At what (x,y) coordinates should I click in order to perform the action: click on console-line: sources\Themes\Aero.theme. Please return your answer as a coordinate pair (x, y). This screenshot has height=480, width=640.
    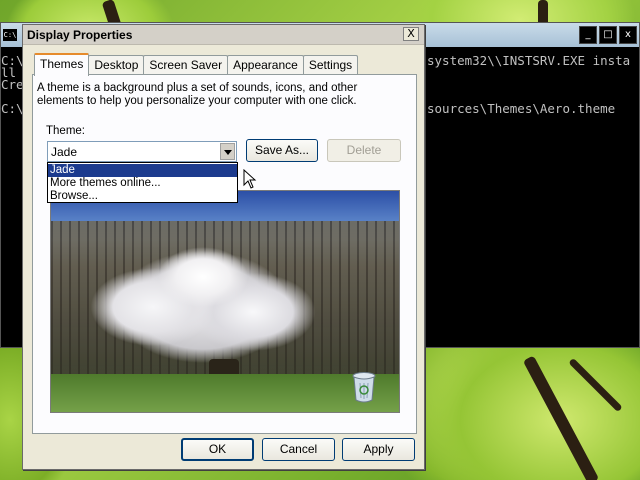
    Looking at the image, I should click on (521, 108).